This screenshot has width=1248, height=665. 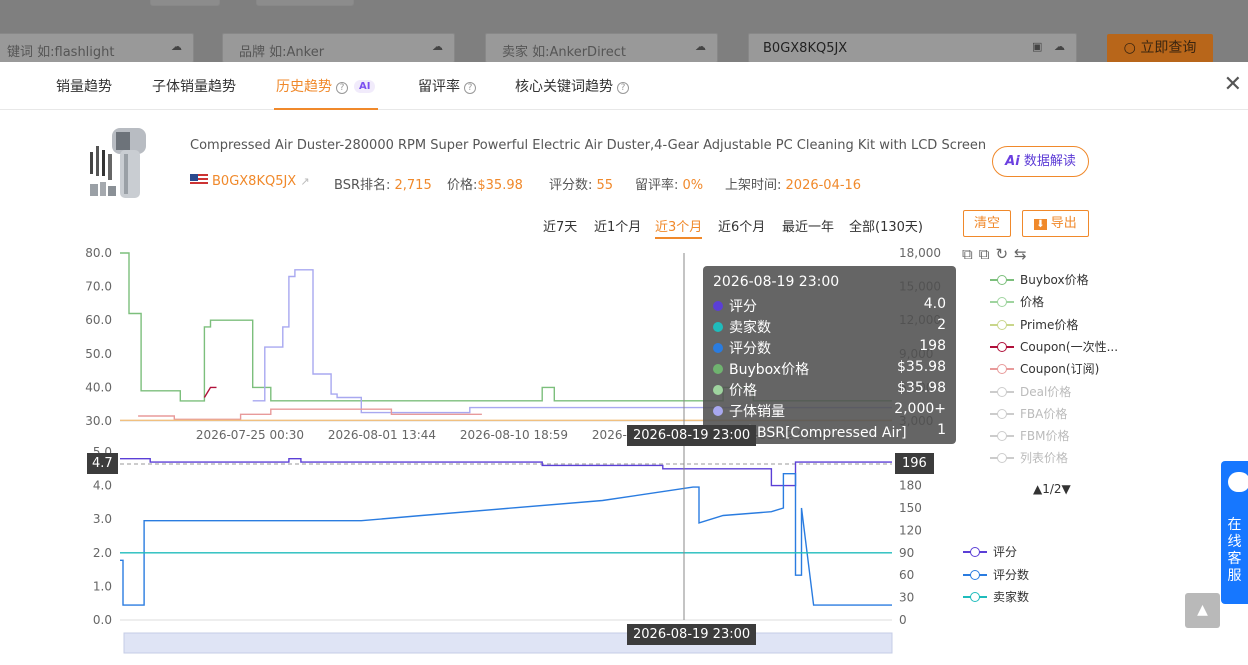 I want to click on legend-item: 列表价格, so click(x=1029, y=457).